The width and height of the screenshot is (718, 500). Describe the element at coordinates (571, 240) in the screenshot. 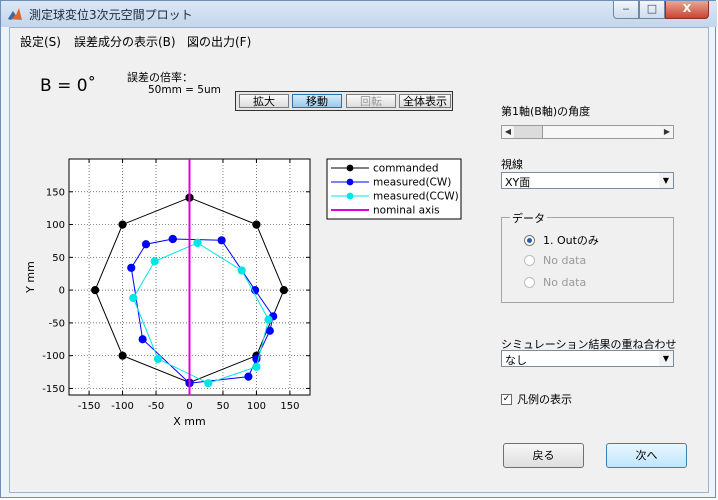

I see `data-radio-1-label: 1. Outのみ` at that location.